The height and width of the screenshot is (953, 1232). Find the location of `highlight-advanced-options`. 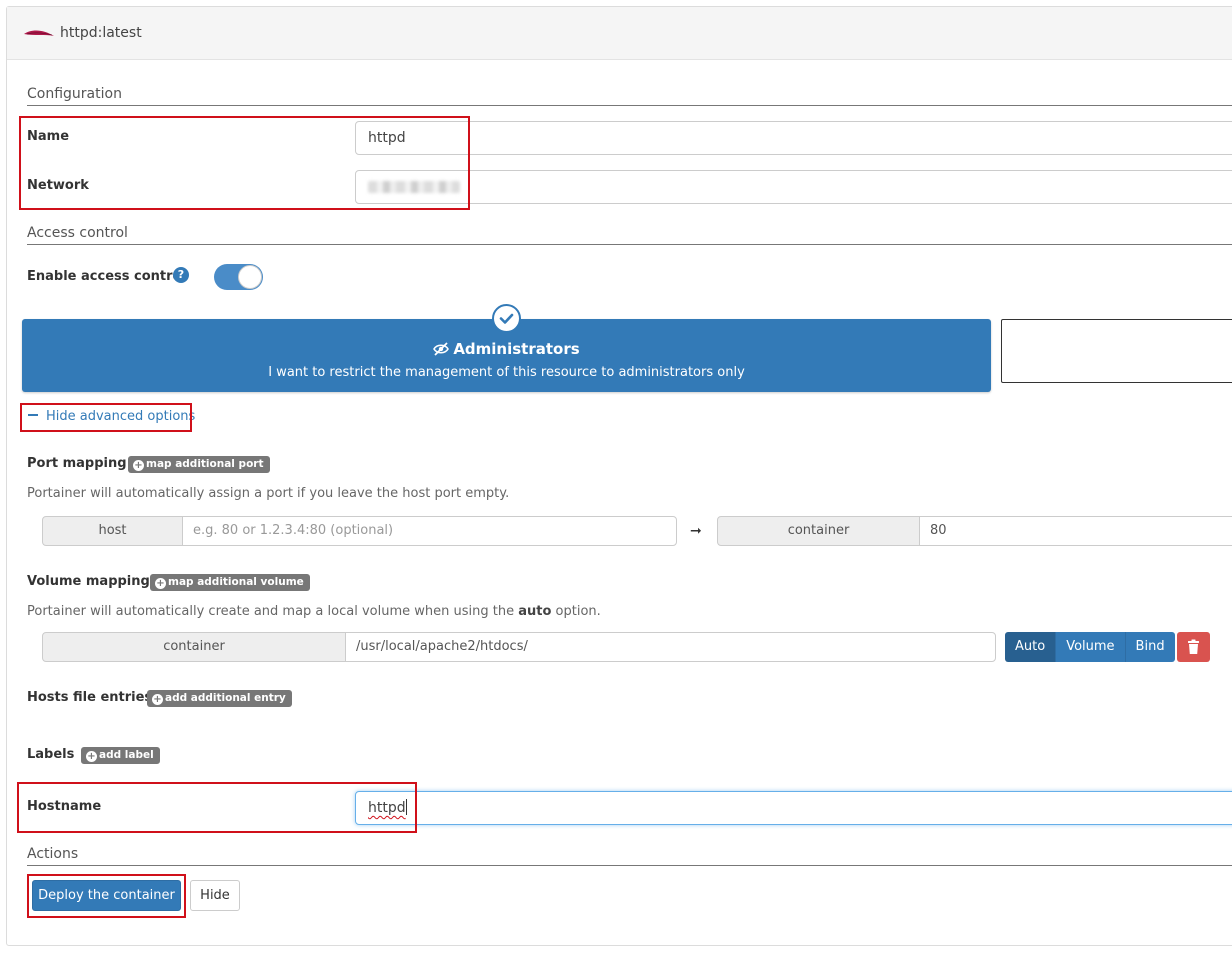

highlight-advanced-options is located at coordinates (106, 417).